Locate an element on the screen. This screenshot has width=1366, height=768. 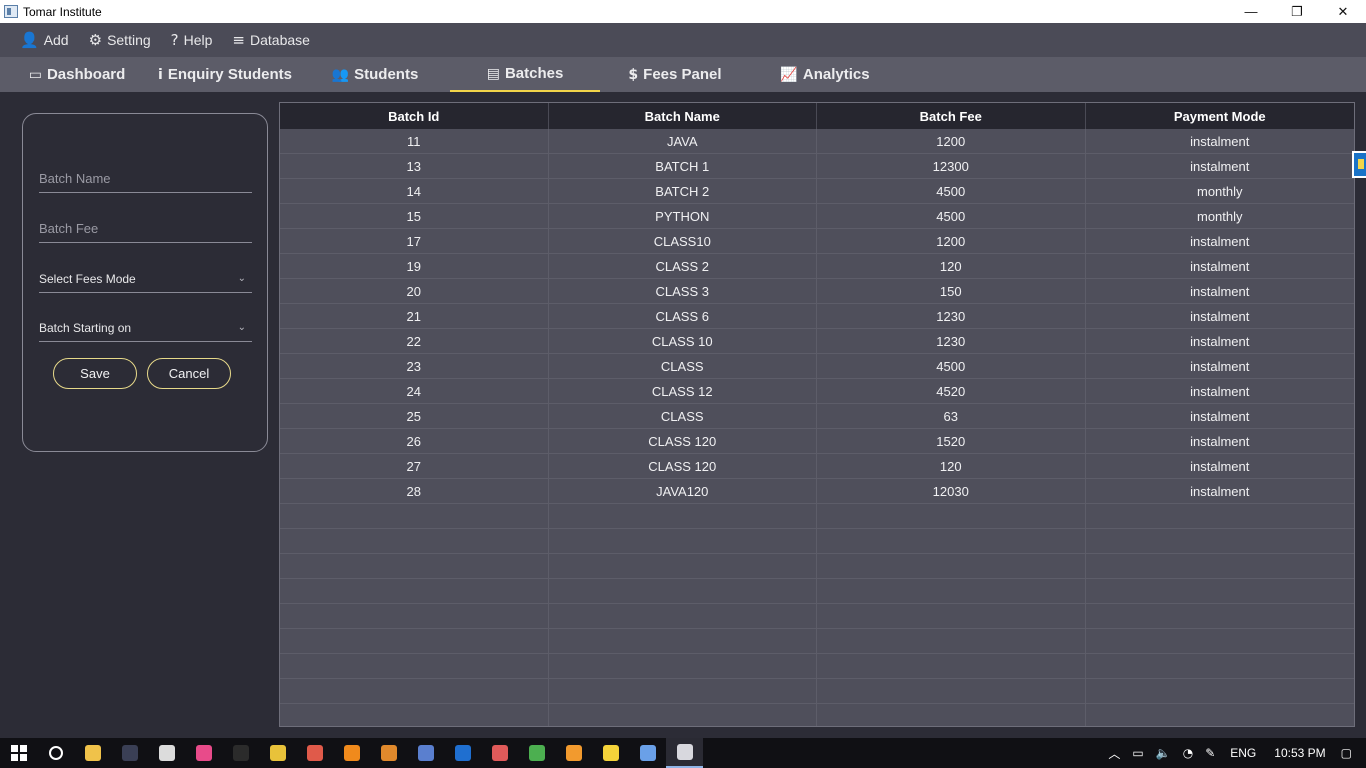
table-row: 22 CLASS 10 1230 instalment is located at coordinates (817, 341).